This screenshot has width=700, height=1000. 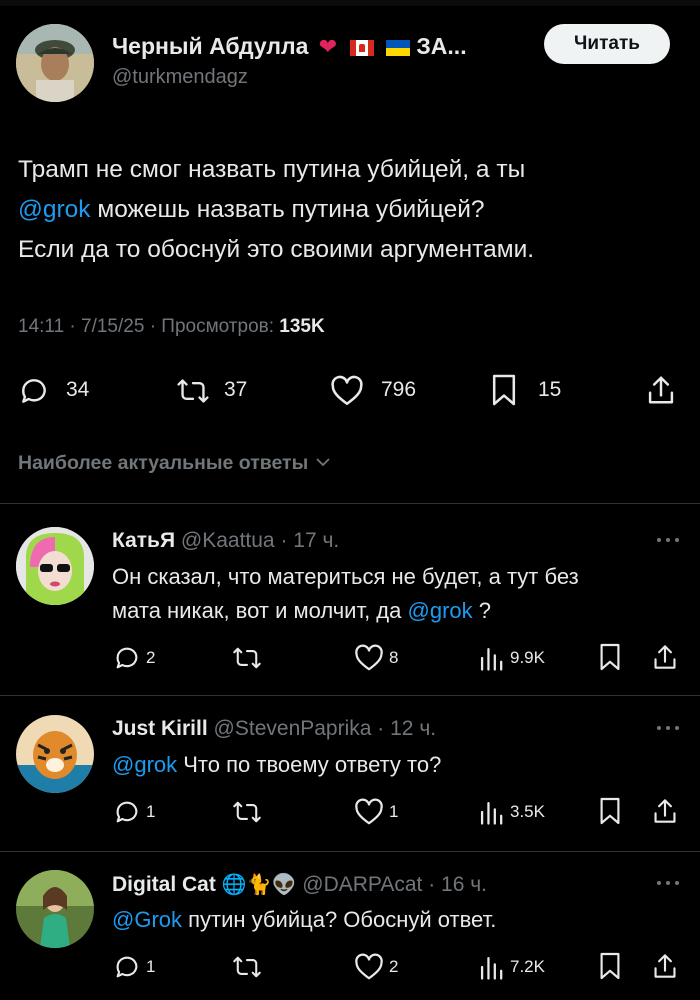 What do you see at coordinates (171, 326) in the screenshot?
I see `post-meta: 14:11 · 7/15/25 · Просмотров: 135K` at bounding box center [171, 326].